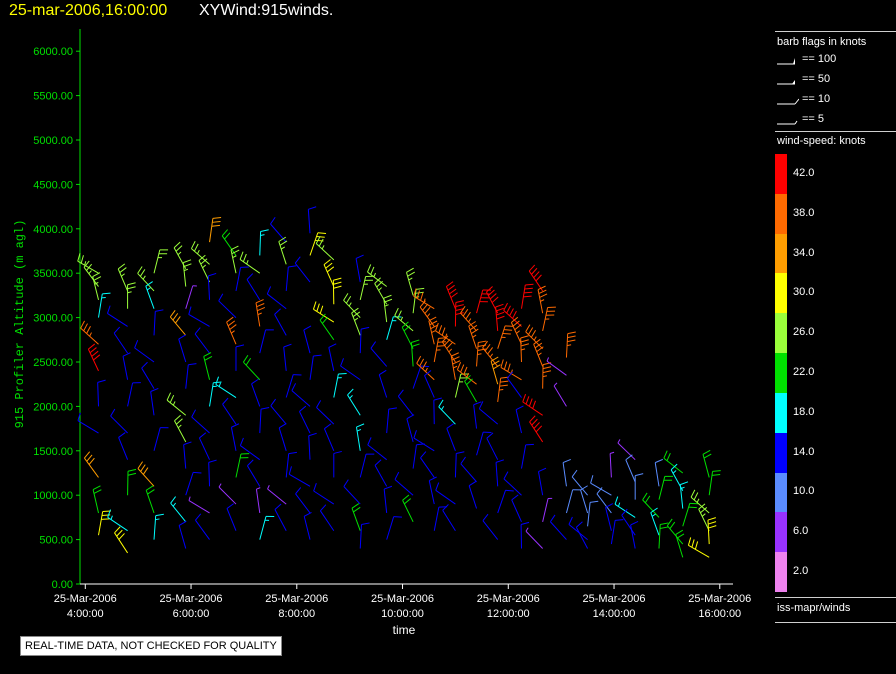  What do you see at coordinates (835, 61) in the screenshot?
I see `barb-legend-100: == 100` at bounding box center [835, 61].